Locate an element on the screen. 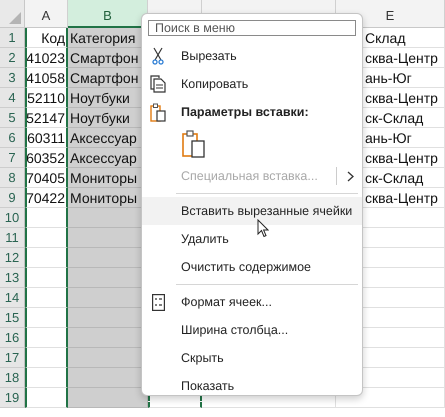 This screenshot has width=445, height=417. row-header: 15 is located at coordinates (12, 318).